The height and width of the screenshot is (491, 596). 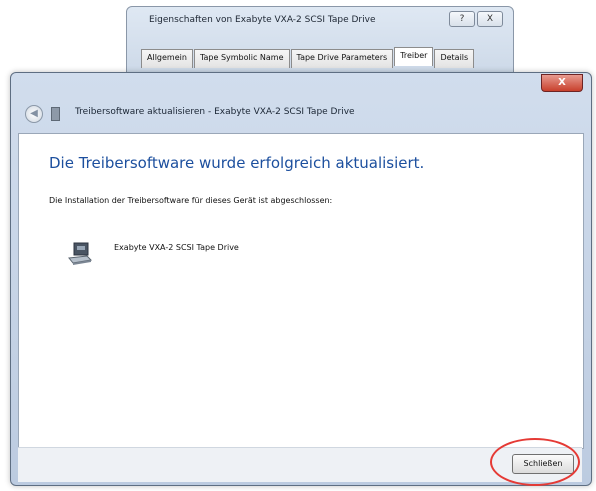 What do you see at coordinates (241, 58) in the screenshot?
I see `tab-tape-symbolic-name: Tape Symbolic Name` at bounding box center [241, 58].